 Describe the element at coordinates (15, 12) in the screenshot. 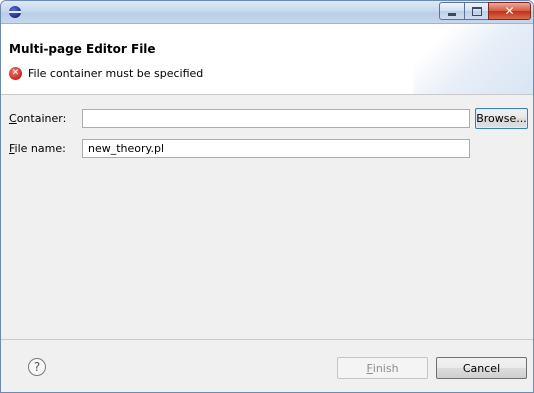

I see `eclipse-app-icon` at that location.